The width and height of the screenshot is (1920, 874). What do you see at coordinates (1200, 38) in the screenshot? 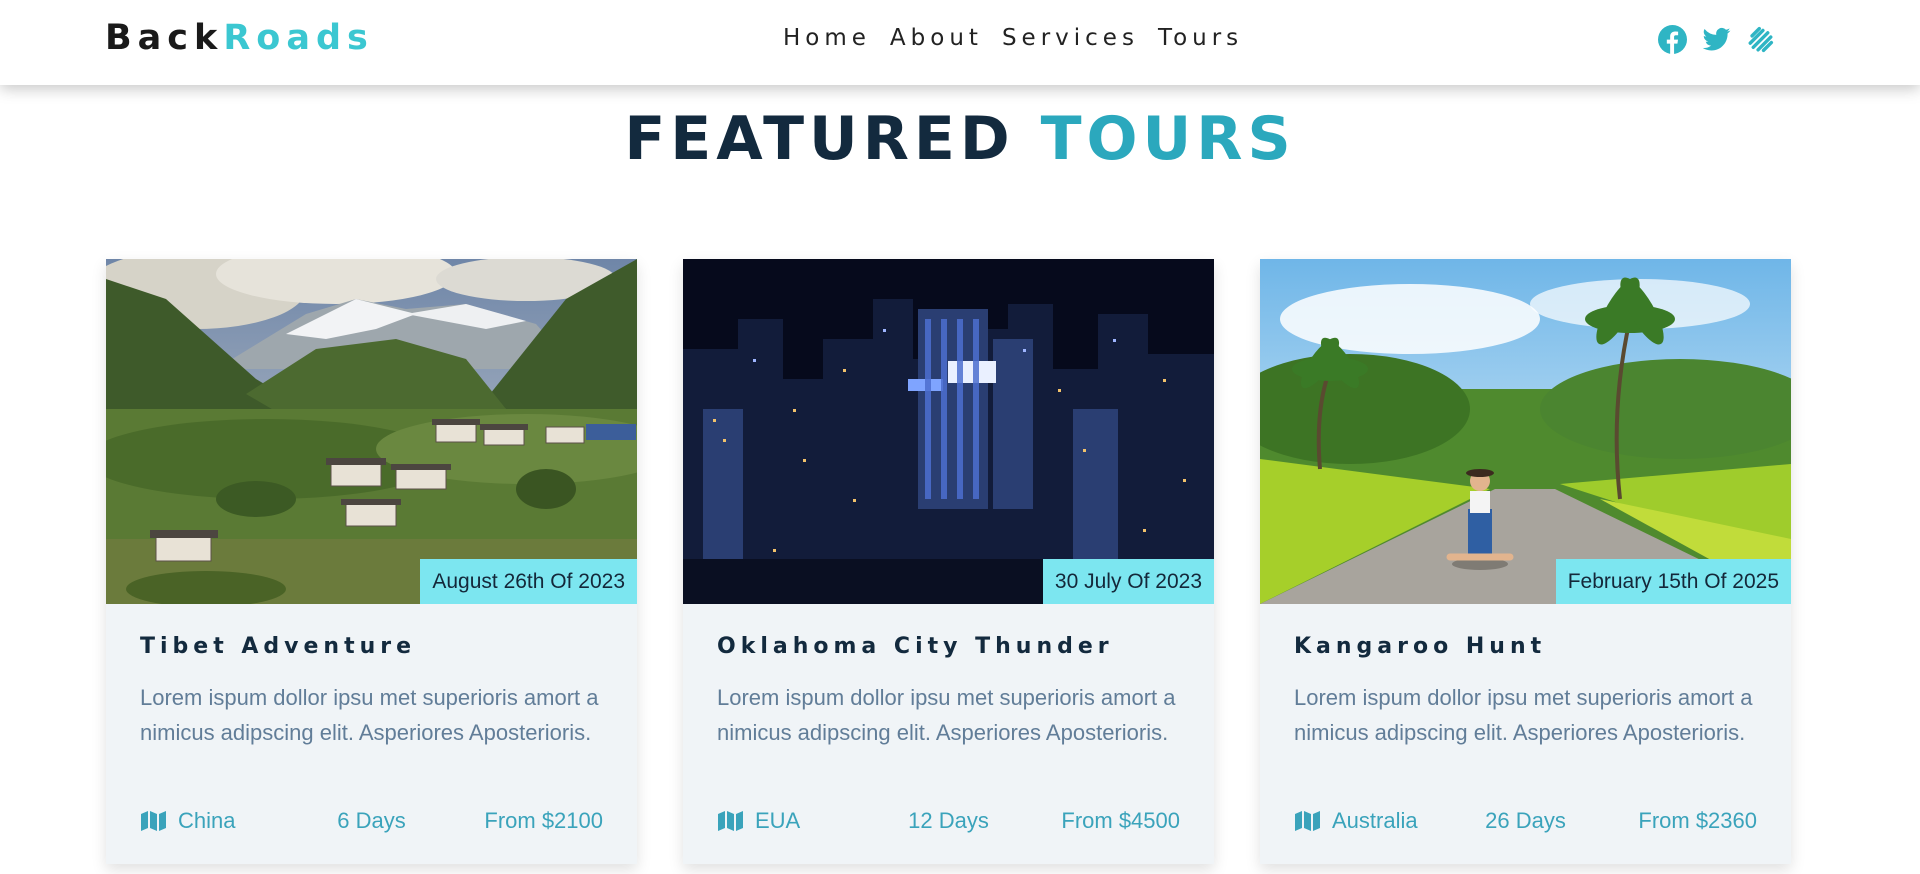
I see `nav-link-tours: Tours` at bounding box center [1200, 38].